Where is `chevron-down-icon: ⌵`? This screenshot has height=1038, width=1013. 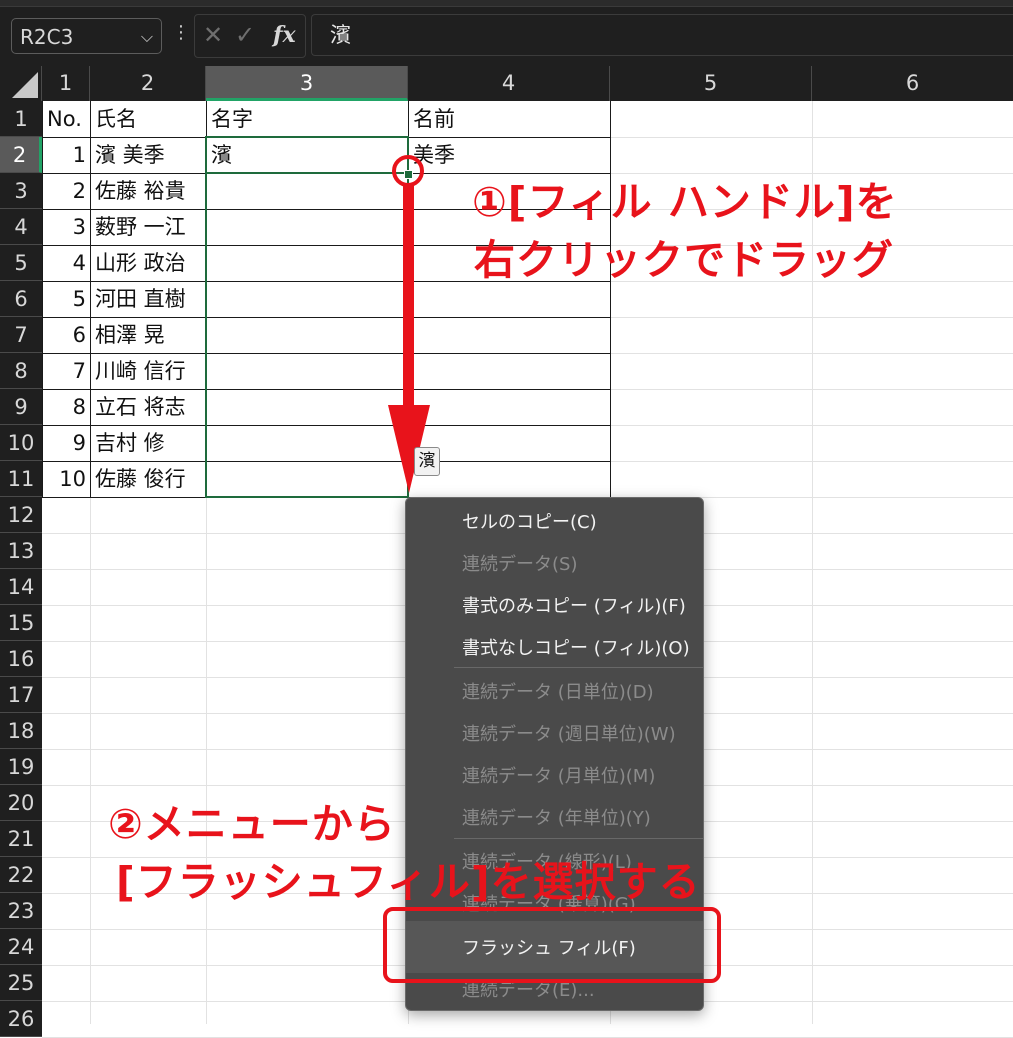 chevron-down-icon: ⌵ is located at coordinates (147, 37).